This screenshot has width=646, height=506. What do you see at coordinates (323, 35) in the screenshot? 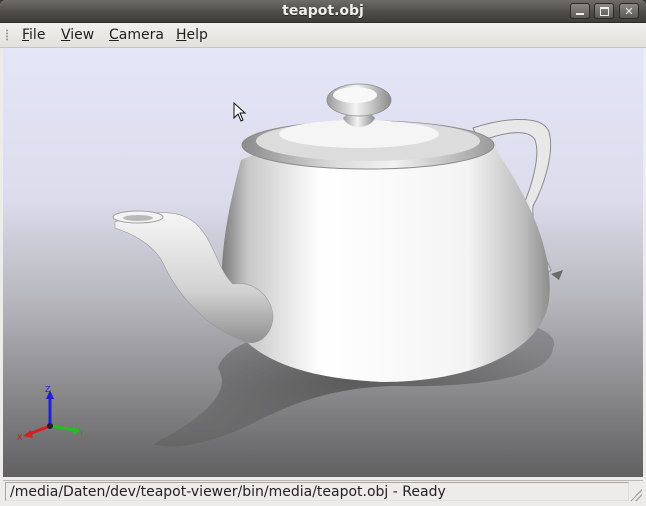
I see `menu-bar: File View Camera Help` at bounding box center [323, 35].